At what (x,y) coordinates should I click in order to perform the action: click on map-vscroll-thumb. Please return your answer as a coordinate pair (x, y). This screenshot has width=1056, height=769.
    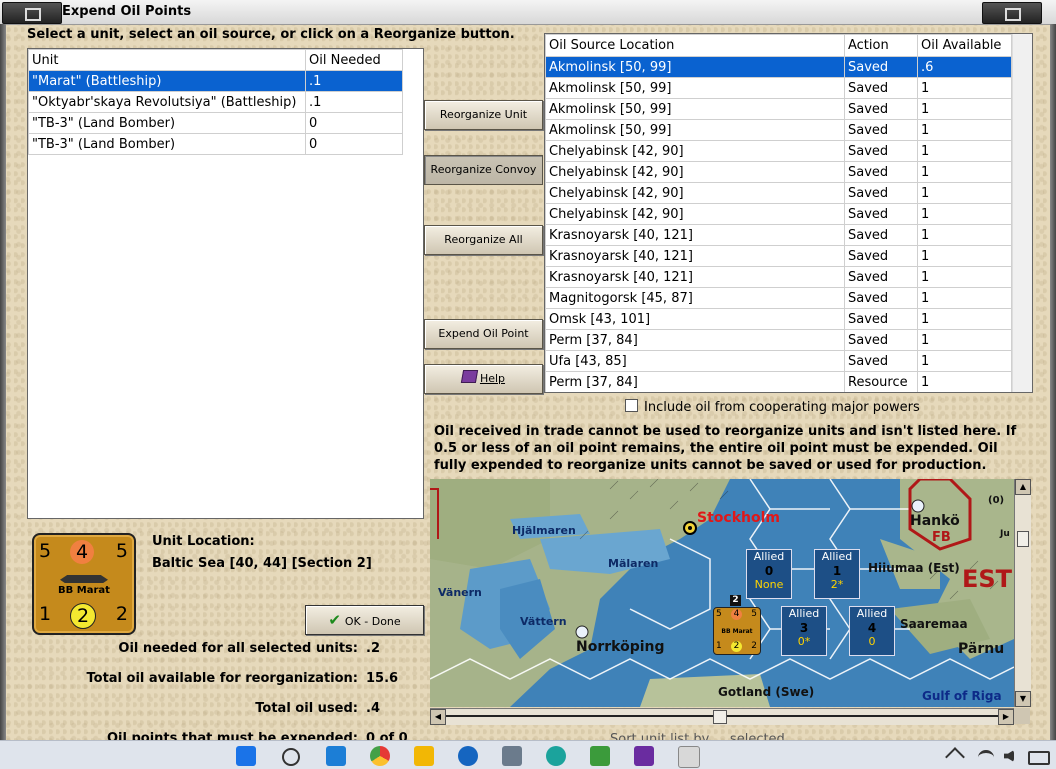
    Looking at the image, I should click on (1023, 539).